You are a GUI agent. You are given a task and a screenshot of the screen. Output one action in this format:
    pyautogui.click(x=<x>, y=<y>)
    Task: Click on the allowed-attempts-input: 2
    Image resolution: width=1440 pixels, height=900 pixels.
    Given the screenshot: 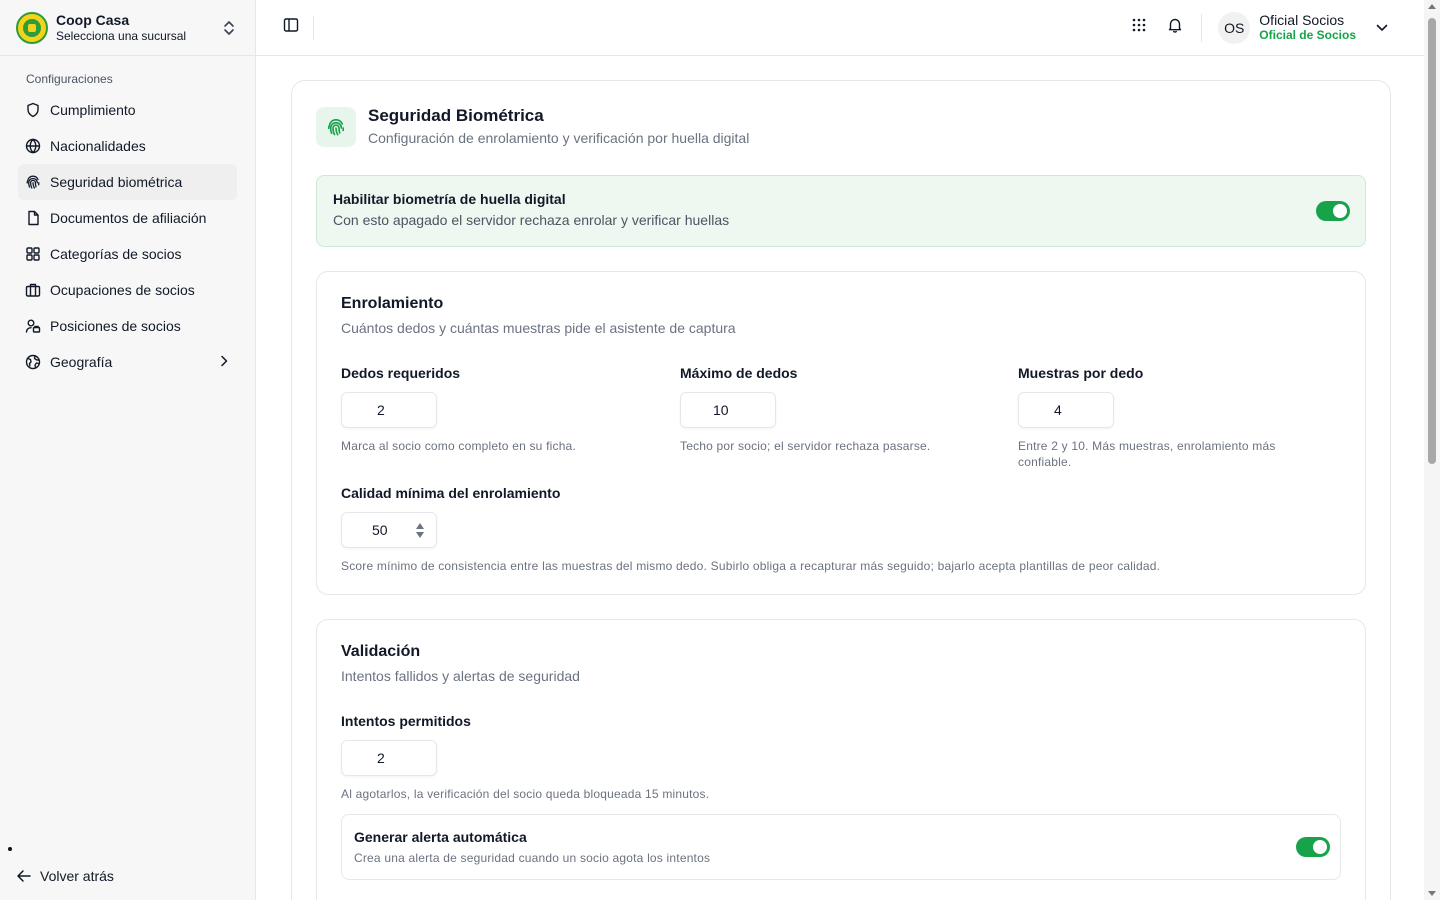 What is the action you would take?
    pyautogui.click(x=389, y=758)
    